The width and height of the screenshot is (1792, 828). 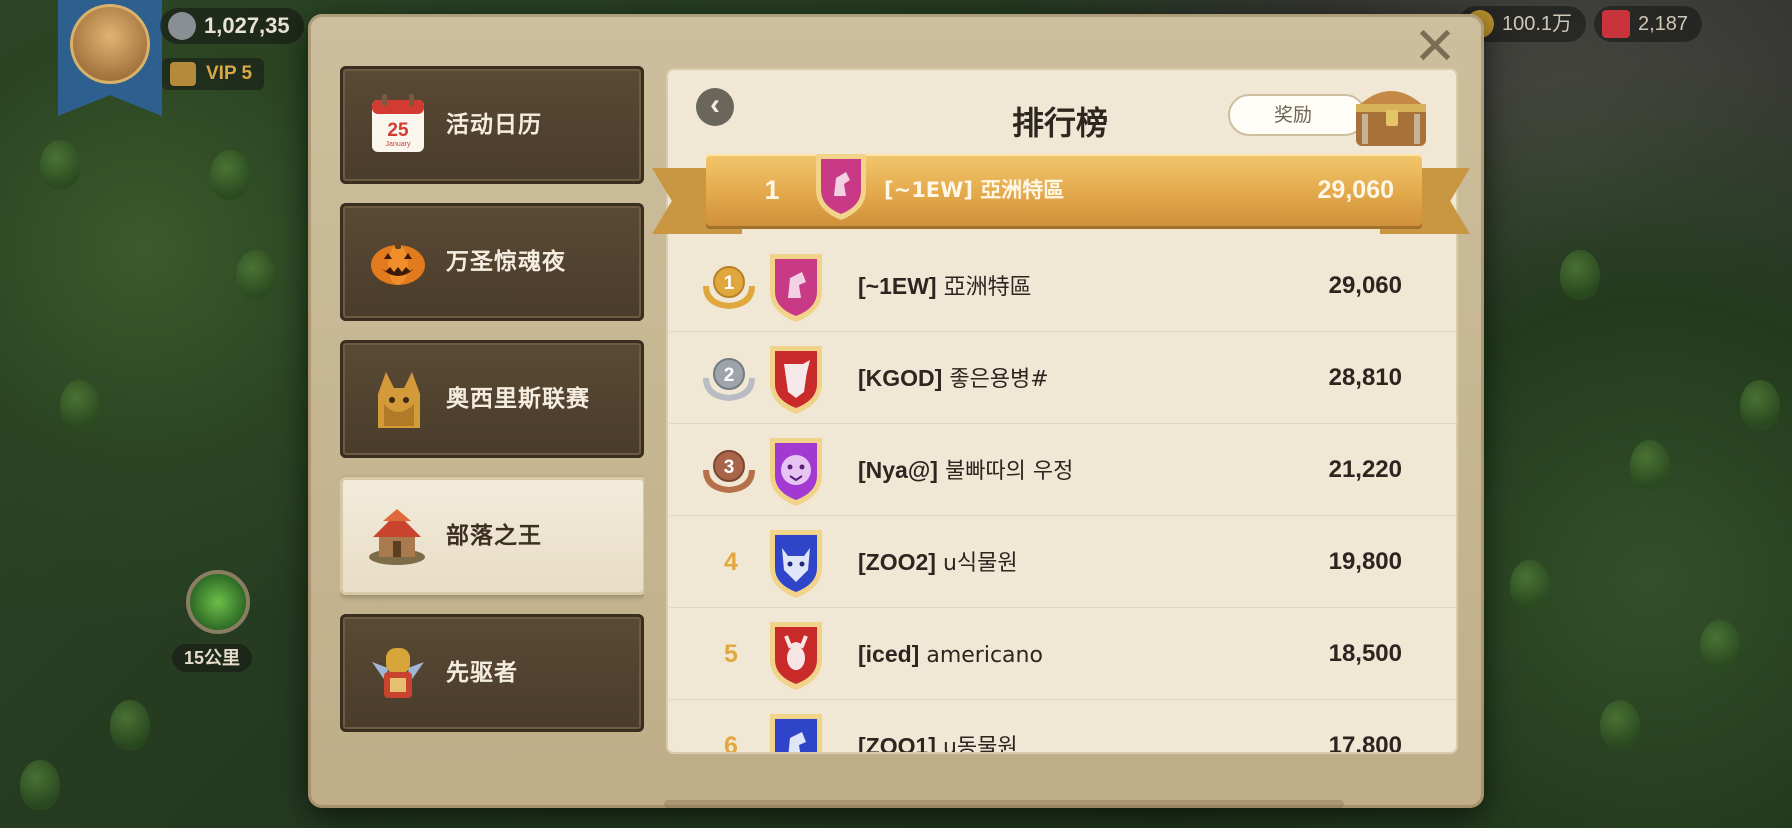 I want to click on golden-cat-icon, so click(x=399, y=400).